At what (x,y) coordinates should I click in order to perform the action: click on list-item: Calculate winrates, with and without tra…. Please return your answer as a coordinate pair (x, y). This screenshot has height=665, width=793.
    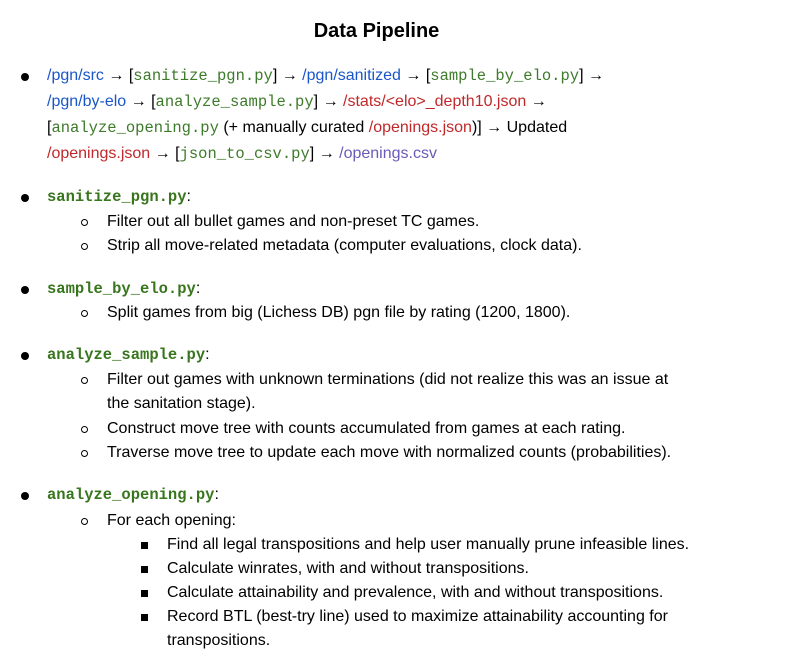
    Looking at the image, I should click on (348, 568).